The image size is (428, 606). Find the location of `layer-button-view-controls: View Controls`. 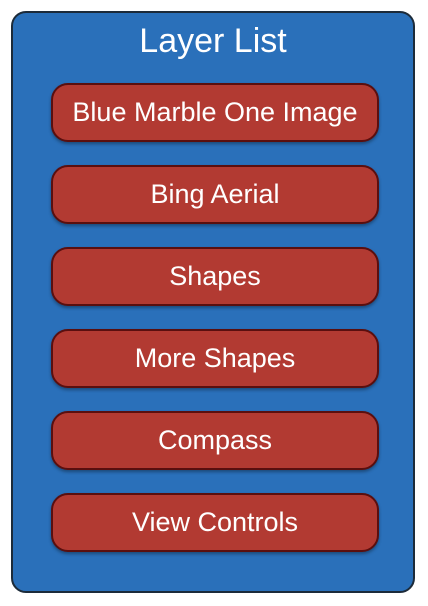

layer-button-view-controls: View Controls is located at coordinates (215, 522).